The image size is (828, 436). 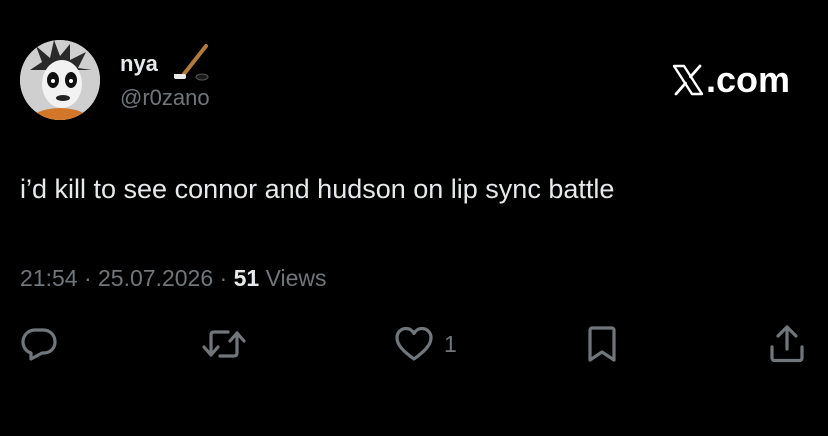 I want to click on like-button: 1, so click(x=425, y=344).